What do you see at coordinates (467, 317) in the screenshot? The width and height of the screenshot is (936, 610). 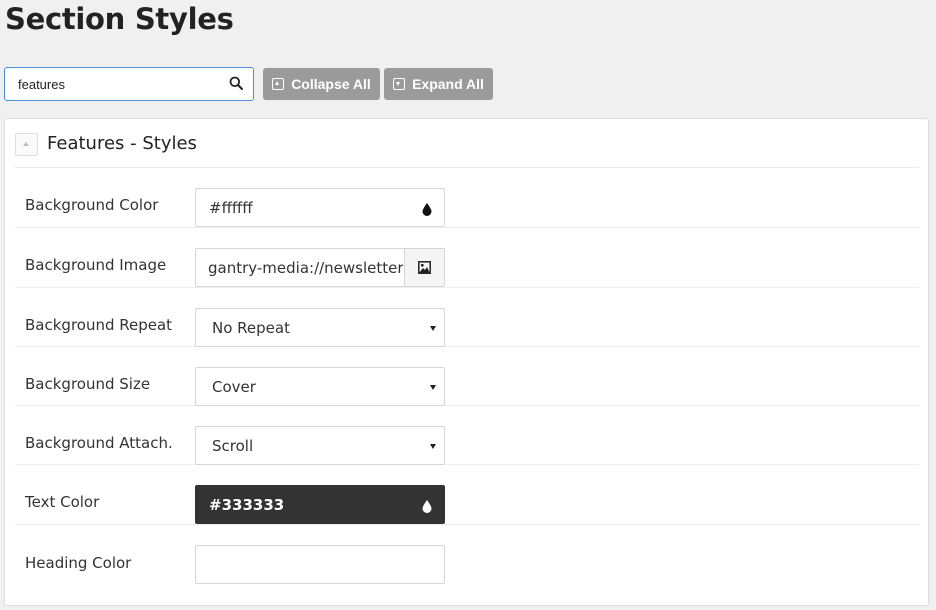 I see `field-row-background-repeat: Background Repeat No Repeat` at bounding box center [467, 317].